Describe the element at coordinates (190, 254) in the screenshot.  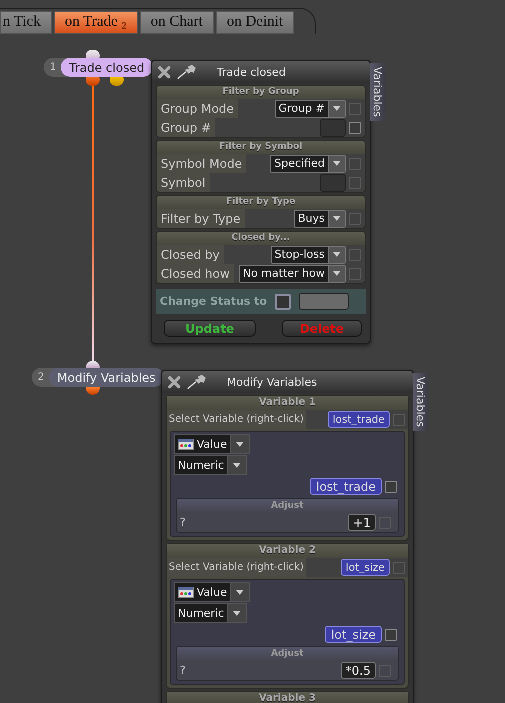
I see `field-label: Closed by` at that location.